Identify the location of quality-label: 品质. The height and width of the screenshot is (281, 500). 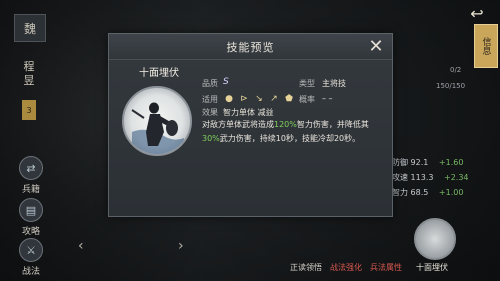
(210, 83).